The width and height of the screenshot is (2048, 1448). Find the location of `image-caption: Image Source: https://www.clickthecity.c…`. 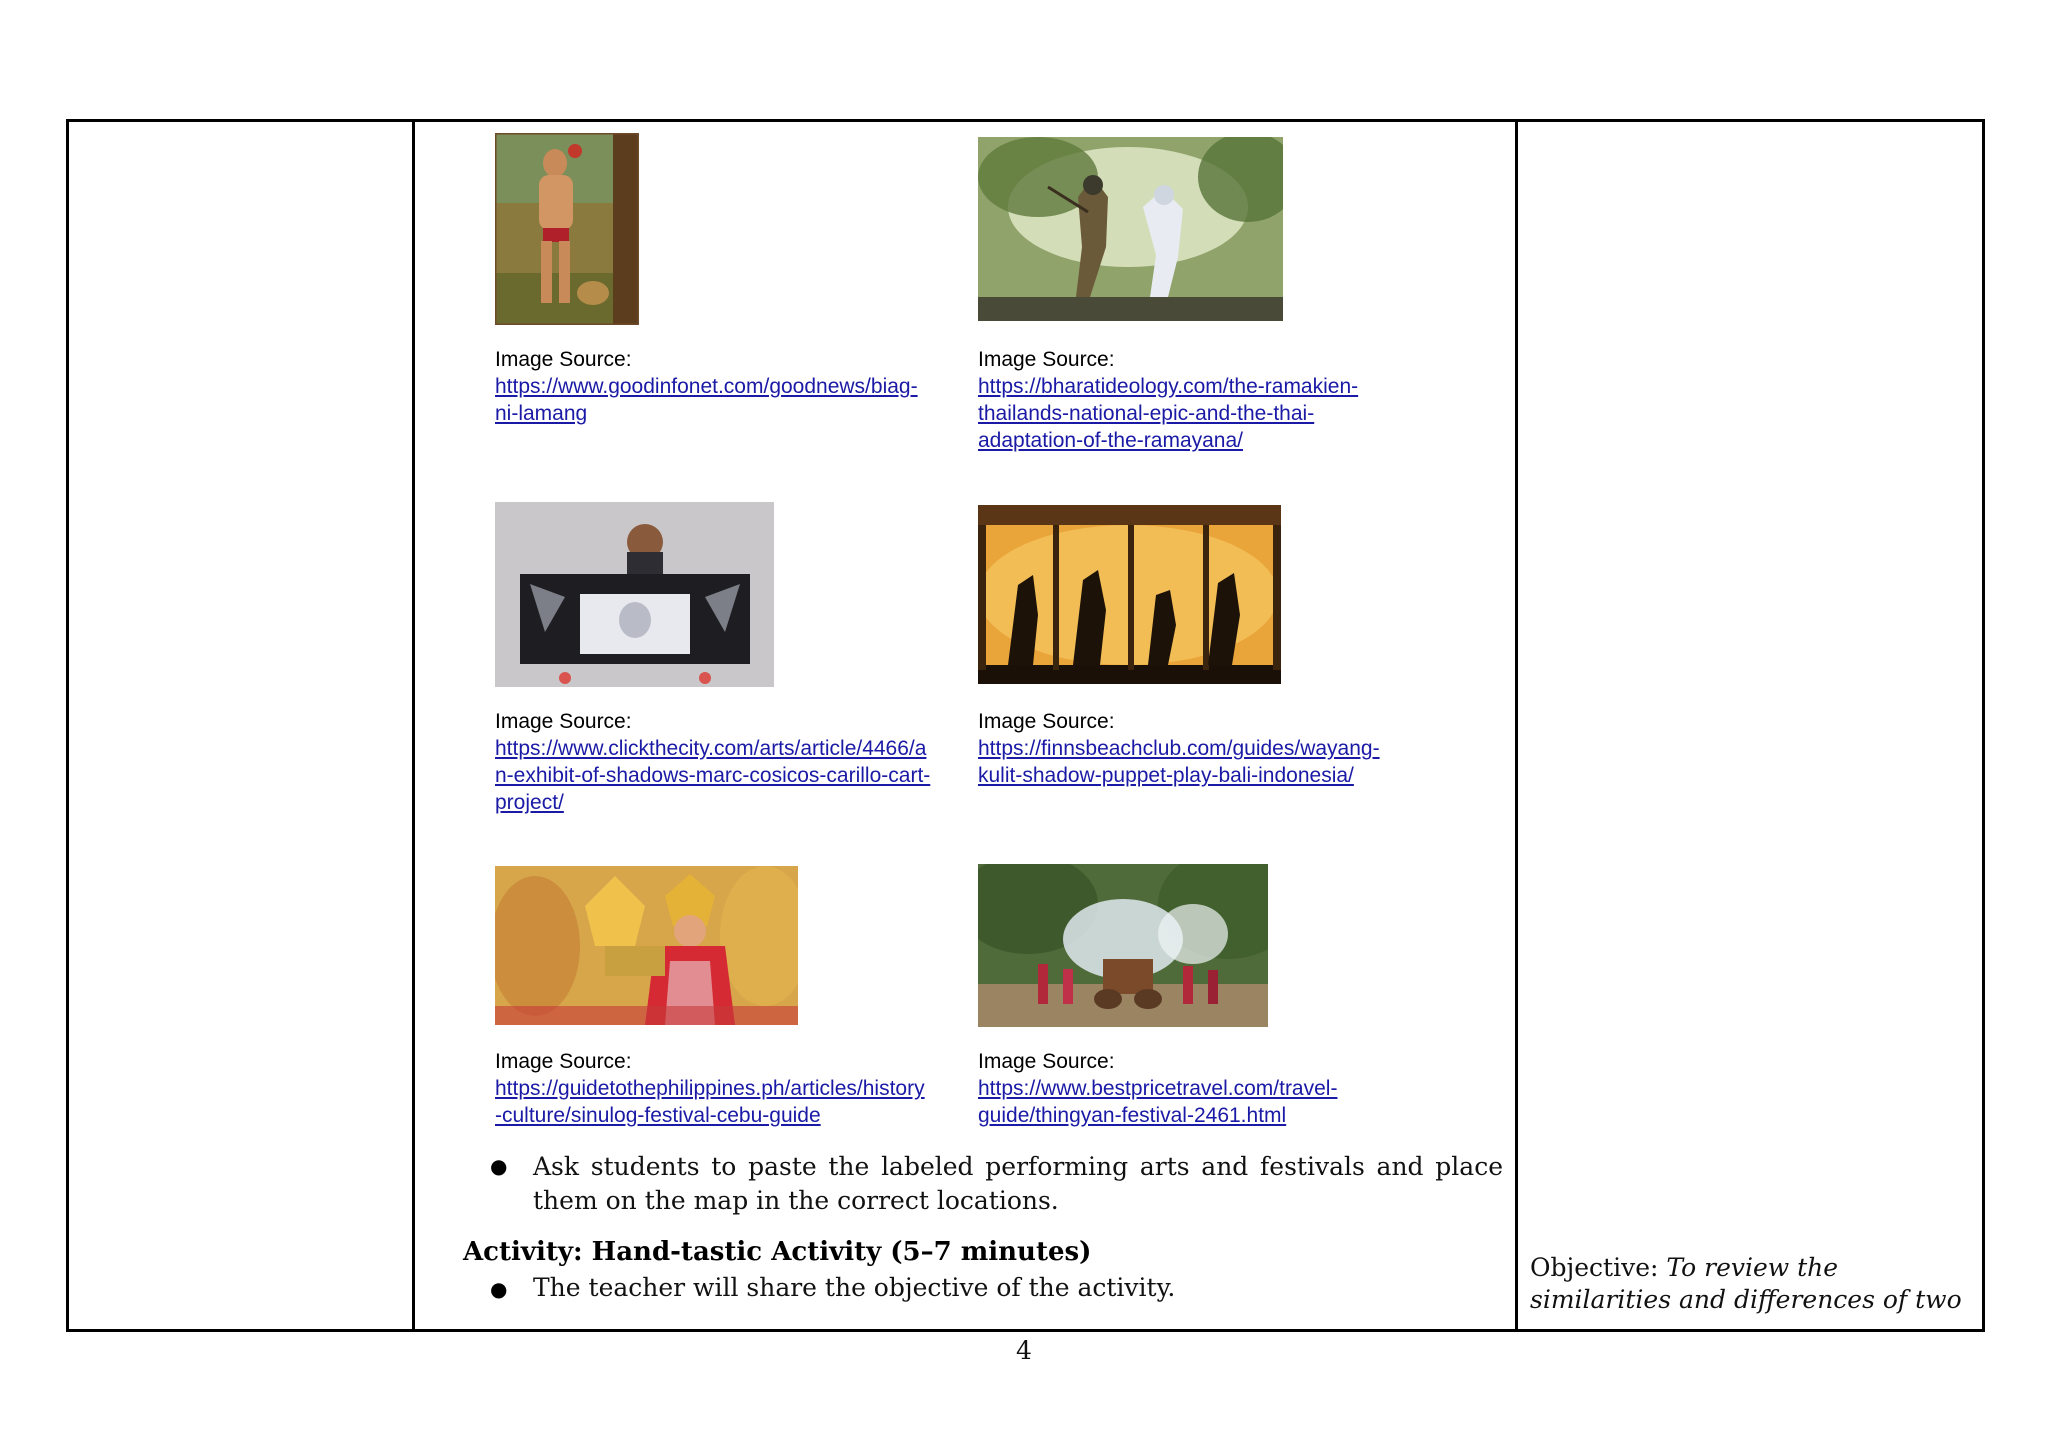

image-caption: Image Source: https://www.clickthecity.c… is located at coordinates (712, 762).